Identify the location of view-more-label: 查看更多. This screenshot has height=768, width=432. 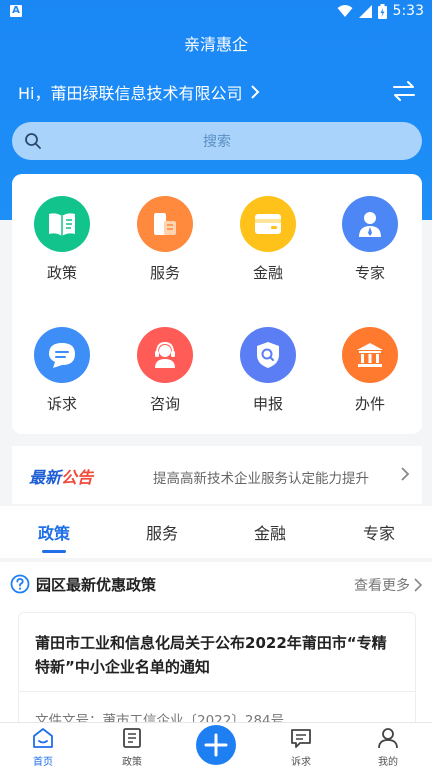
(382, 586).